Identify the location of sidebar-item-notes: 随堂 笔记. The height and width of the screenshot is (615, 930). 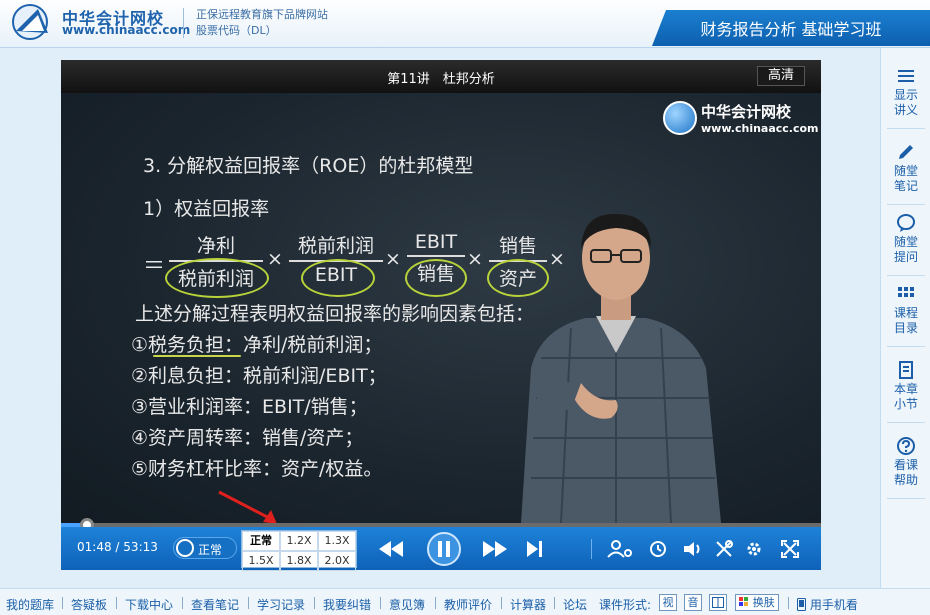
(905, 167).